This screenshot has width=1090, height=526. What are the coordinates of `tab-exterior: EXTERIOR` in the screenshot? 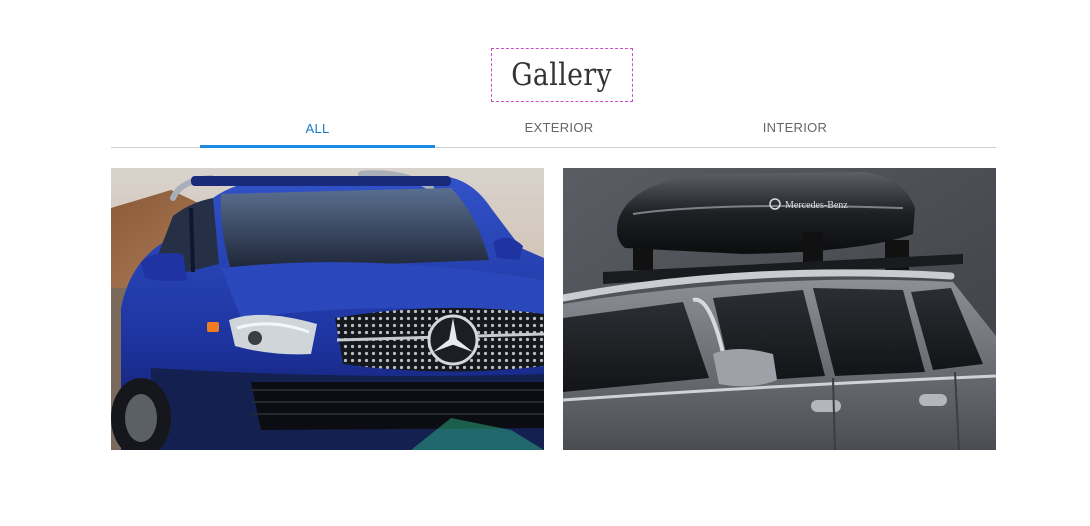 It's located at (559, 128).